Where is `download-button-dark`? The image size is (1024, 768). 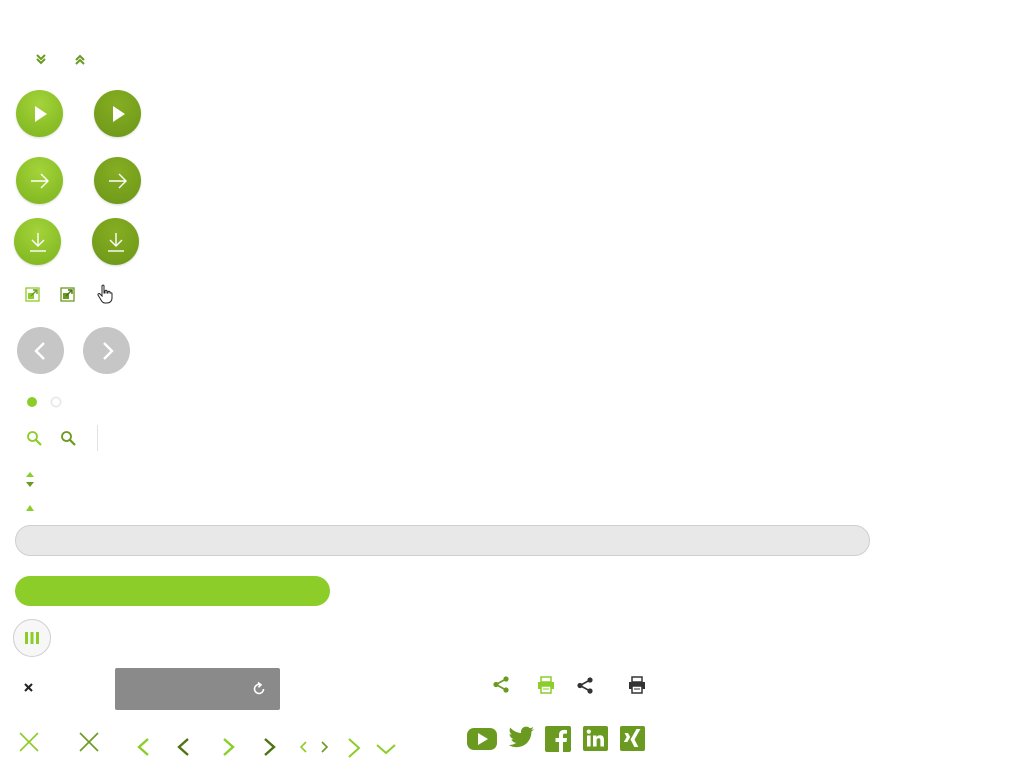
download-button-dark is located at coordinates (115, 241).